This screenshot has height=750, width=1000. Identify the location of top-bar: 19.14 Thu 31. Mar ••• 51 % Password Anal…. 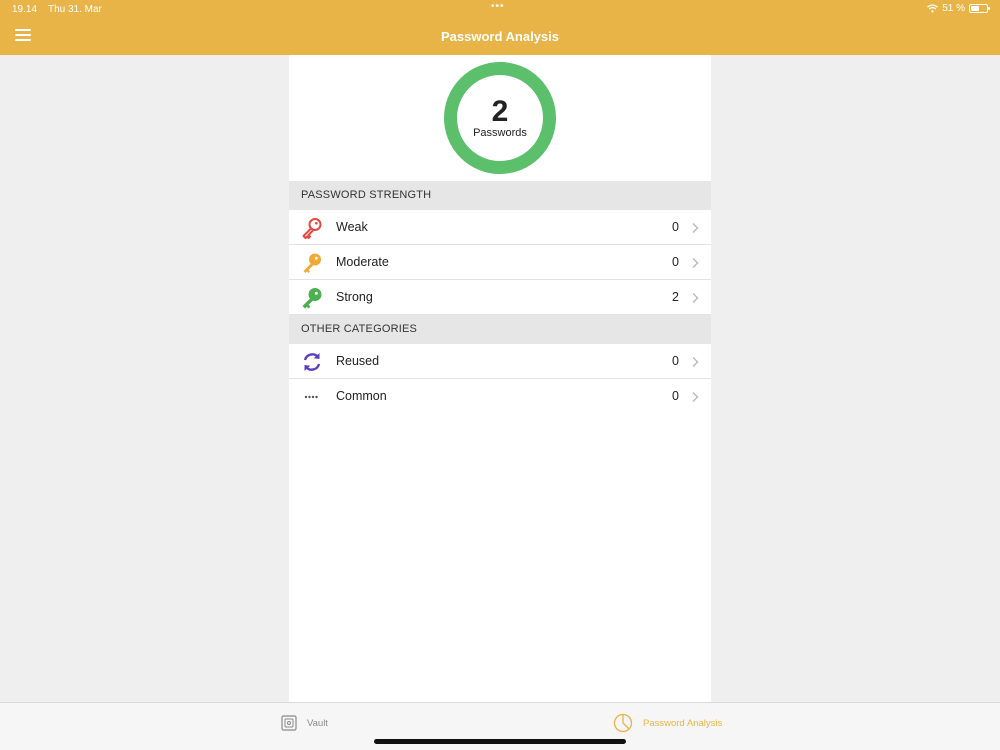
(500, 27).